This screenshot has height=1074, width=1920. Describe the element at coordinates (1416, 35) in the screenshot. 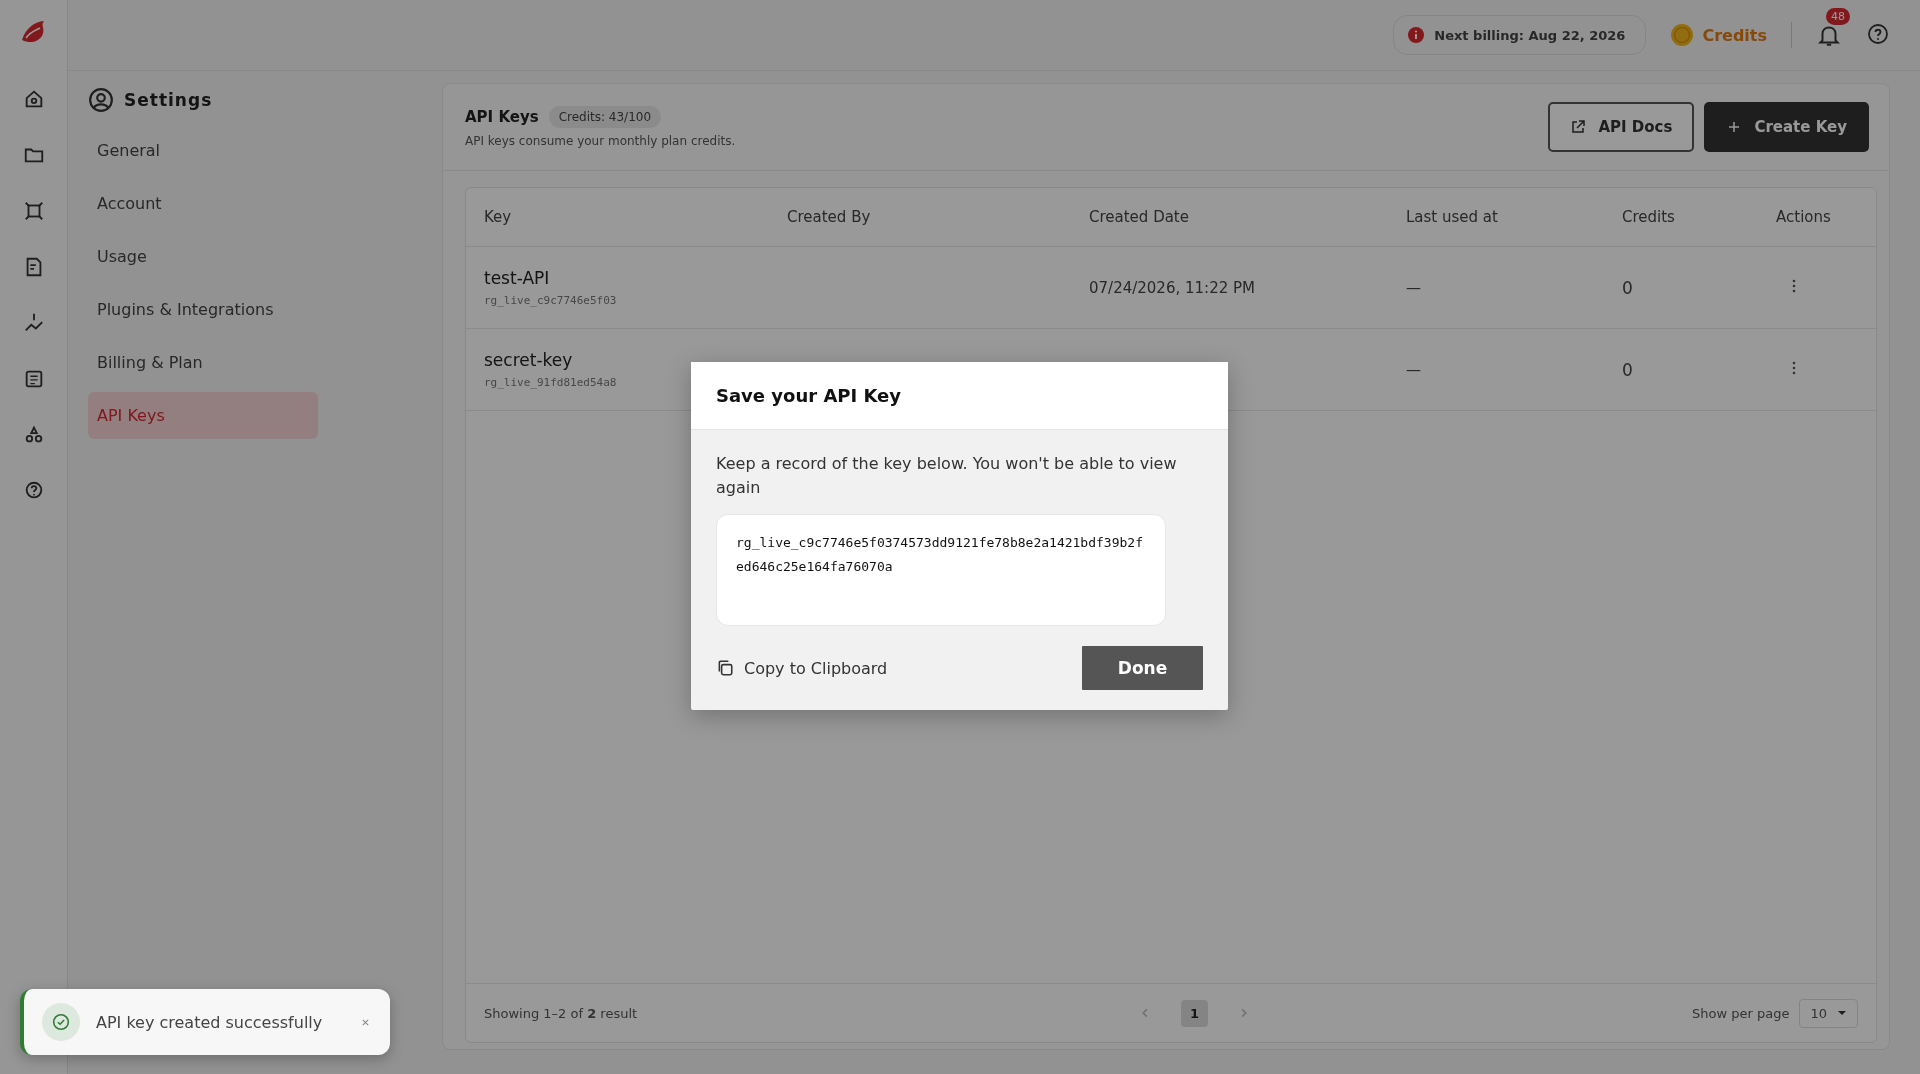

I see `alert-icon` at that location.